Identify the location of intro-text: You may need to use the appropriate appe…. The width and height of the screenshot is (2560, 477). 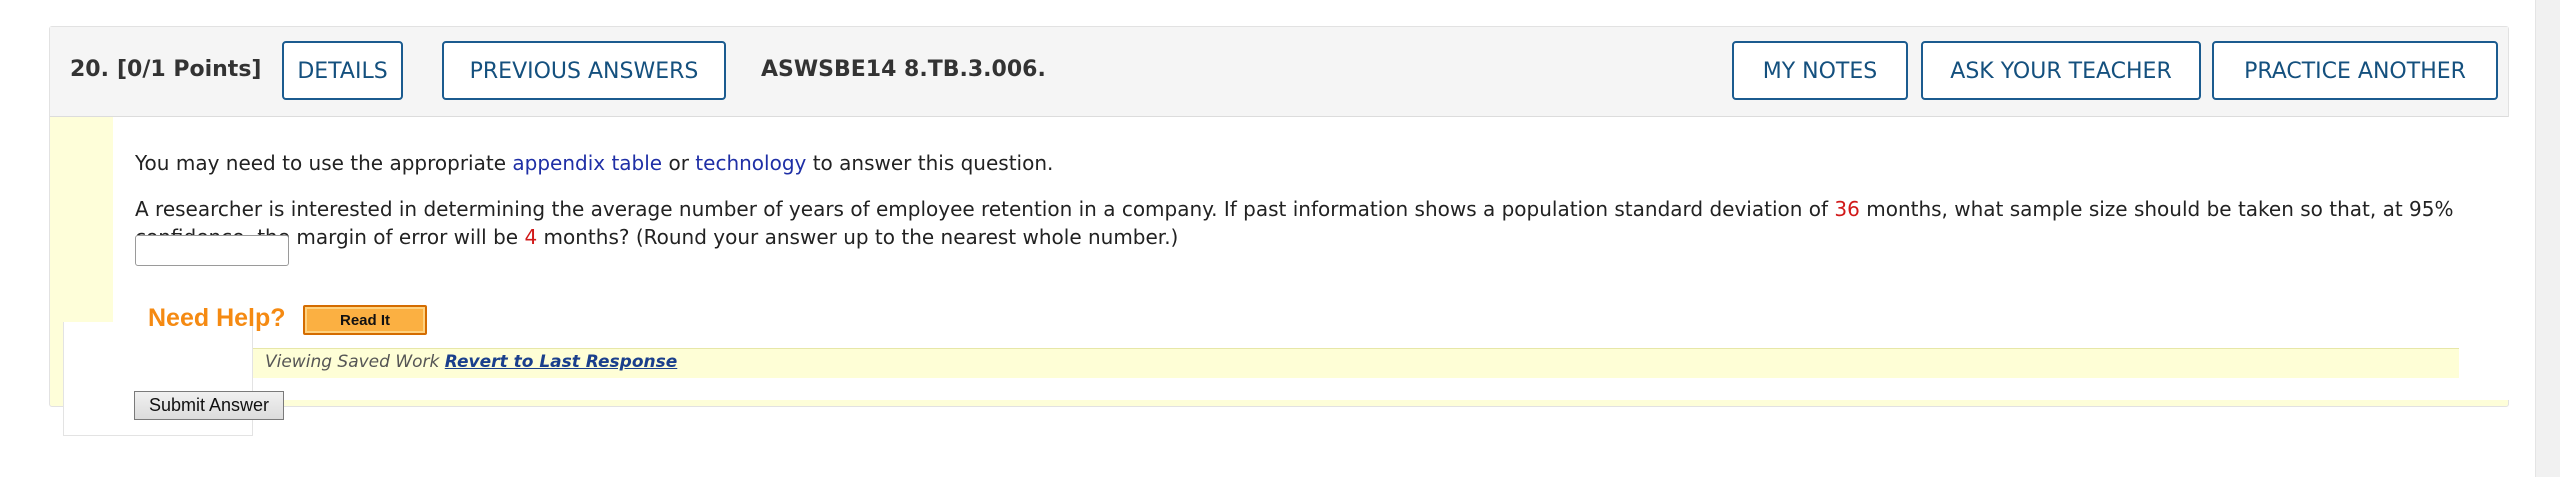
(594, 163).